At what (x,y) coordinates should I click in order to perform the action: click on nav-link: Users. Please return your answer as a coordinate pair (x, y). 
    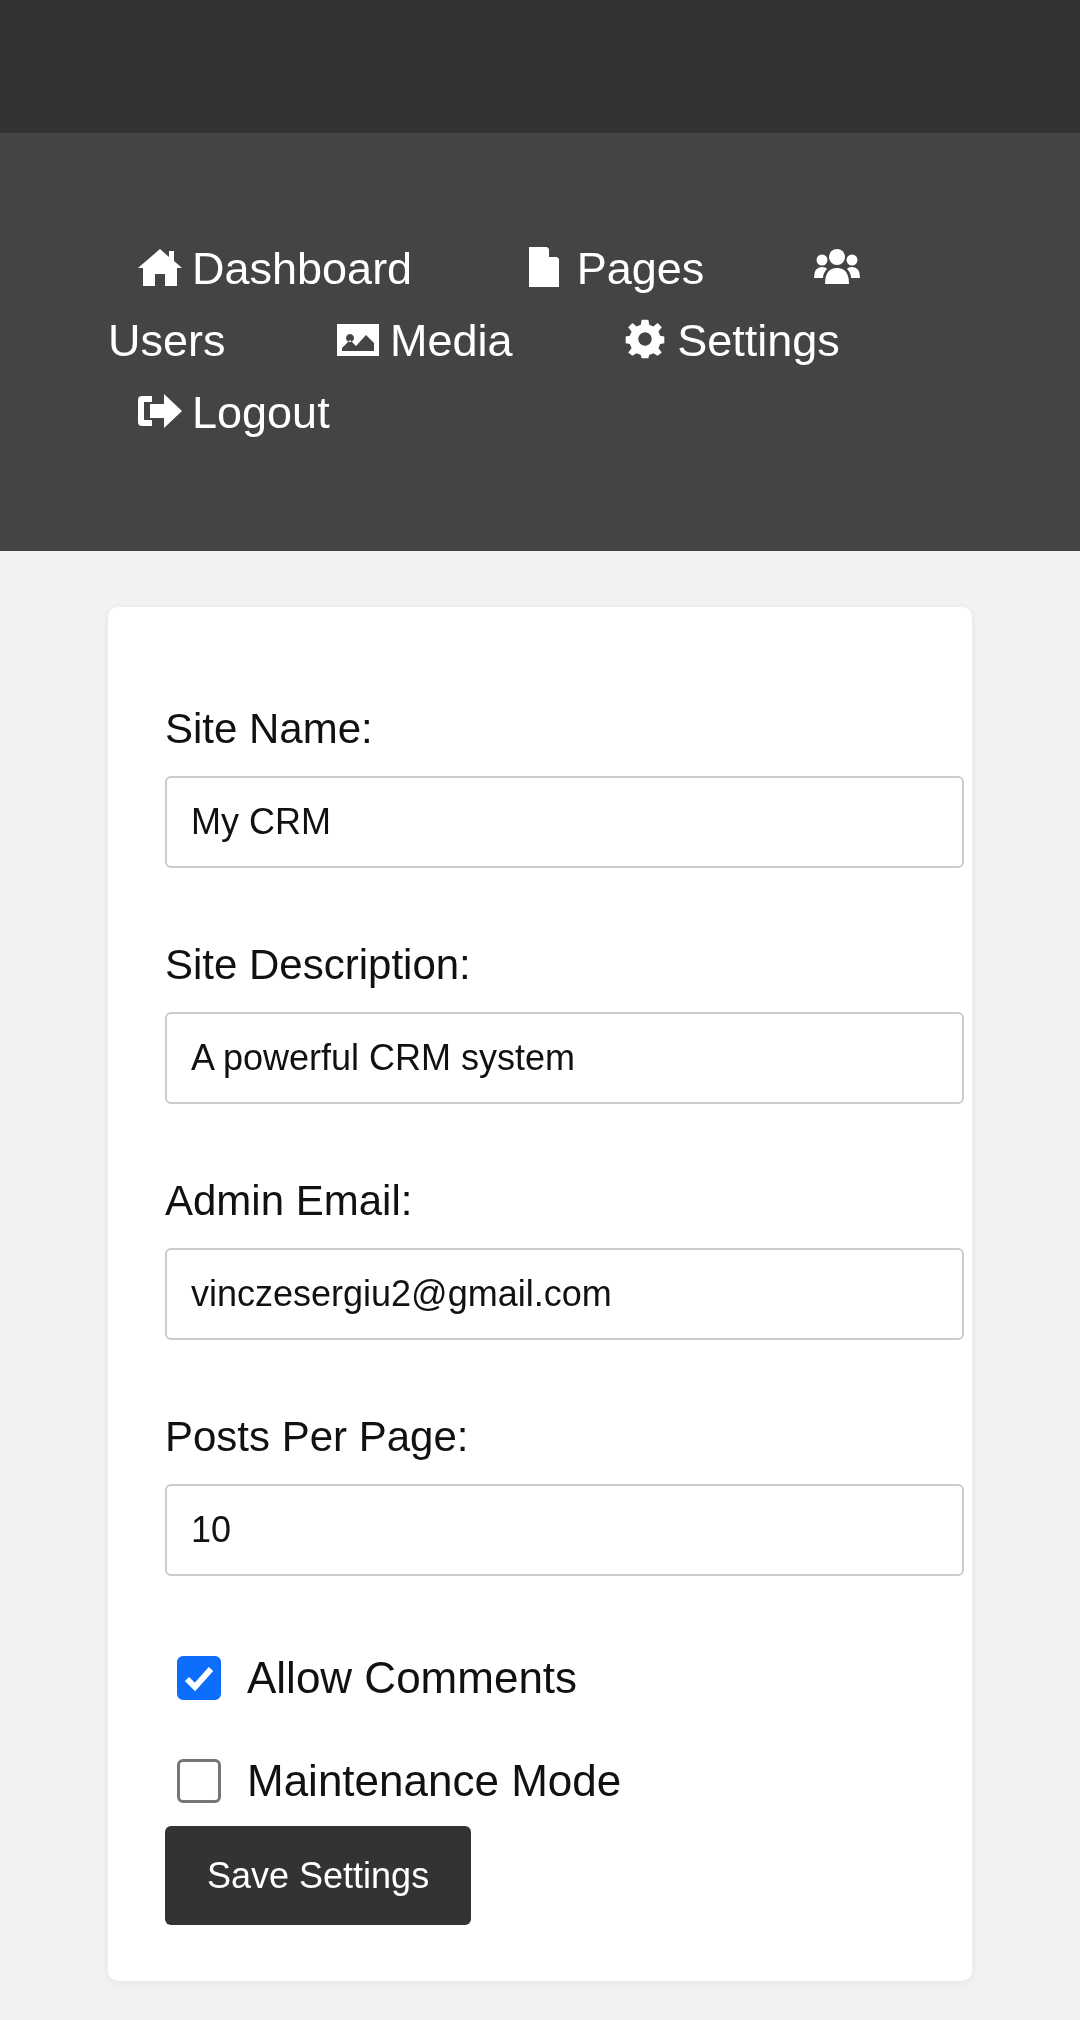
    Looking at the image, I should click on (167, 340).